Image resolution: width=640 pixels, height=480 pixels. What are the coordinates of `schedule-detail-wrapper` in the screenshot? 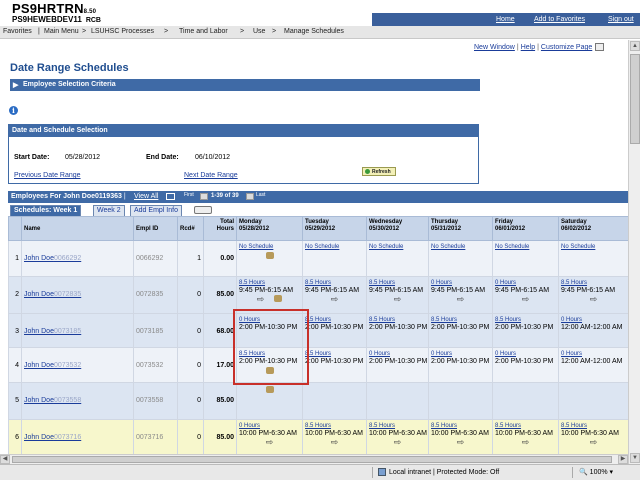 It's located at (269, 390).